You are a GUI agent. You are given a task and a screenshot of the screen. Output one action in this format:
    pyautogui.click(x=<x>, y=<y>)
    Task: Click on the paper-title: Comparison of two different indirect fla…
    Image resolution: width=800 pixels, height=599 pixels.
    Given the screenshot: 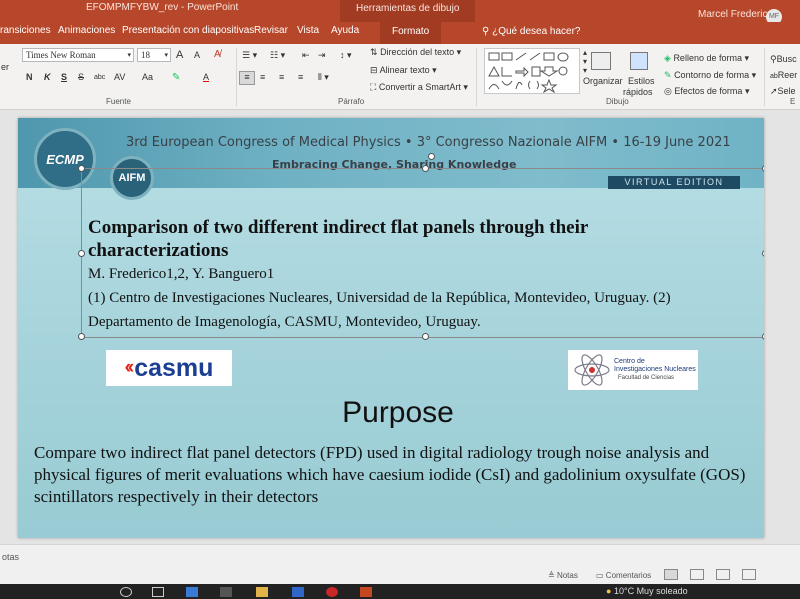 What is the action you would take?
    pyautogui.click(x=398, y=239)
    